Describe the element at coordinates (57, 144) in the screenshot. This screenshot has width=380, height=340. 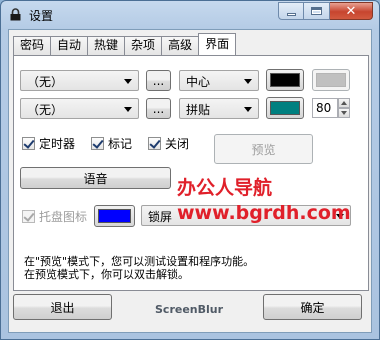
I see `timer-label: 定时器` at that location.